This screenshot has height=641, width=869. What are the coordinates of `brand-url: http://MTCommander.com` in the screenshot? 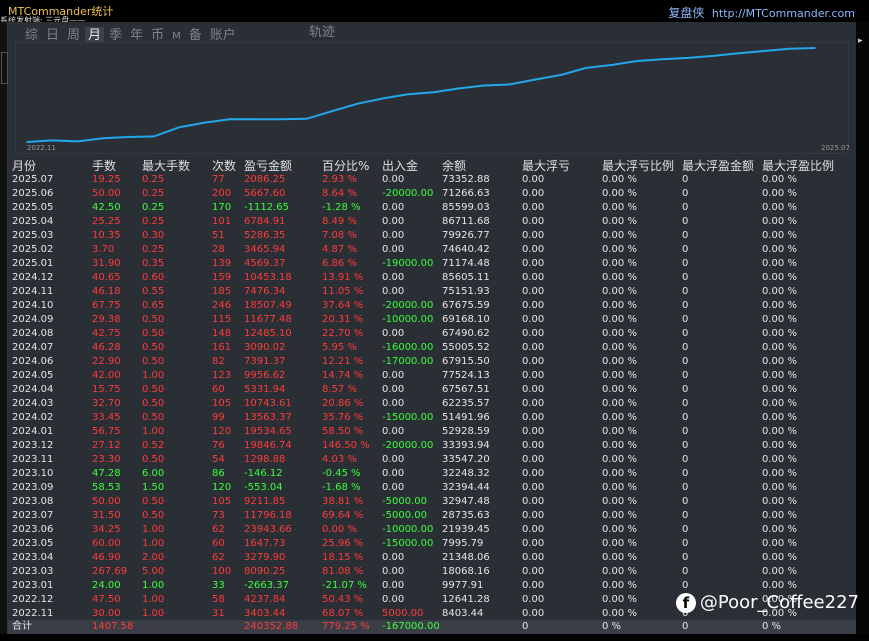 It's located at (783, 13).